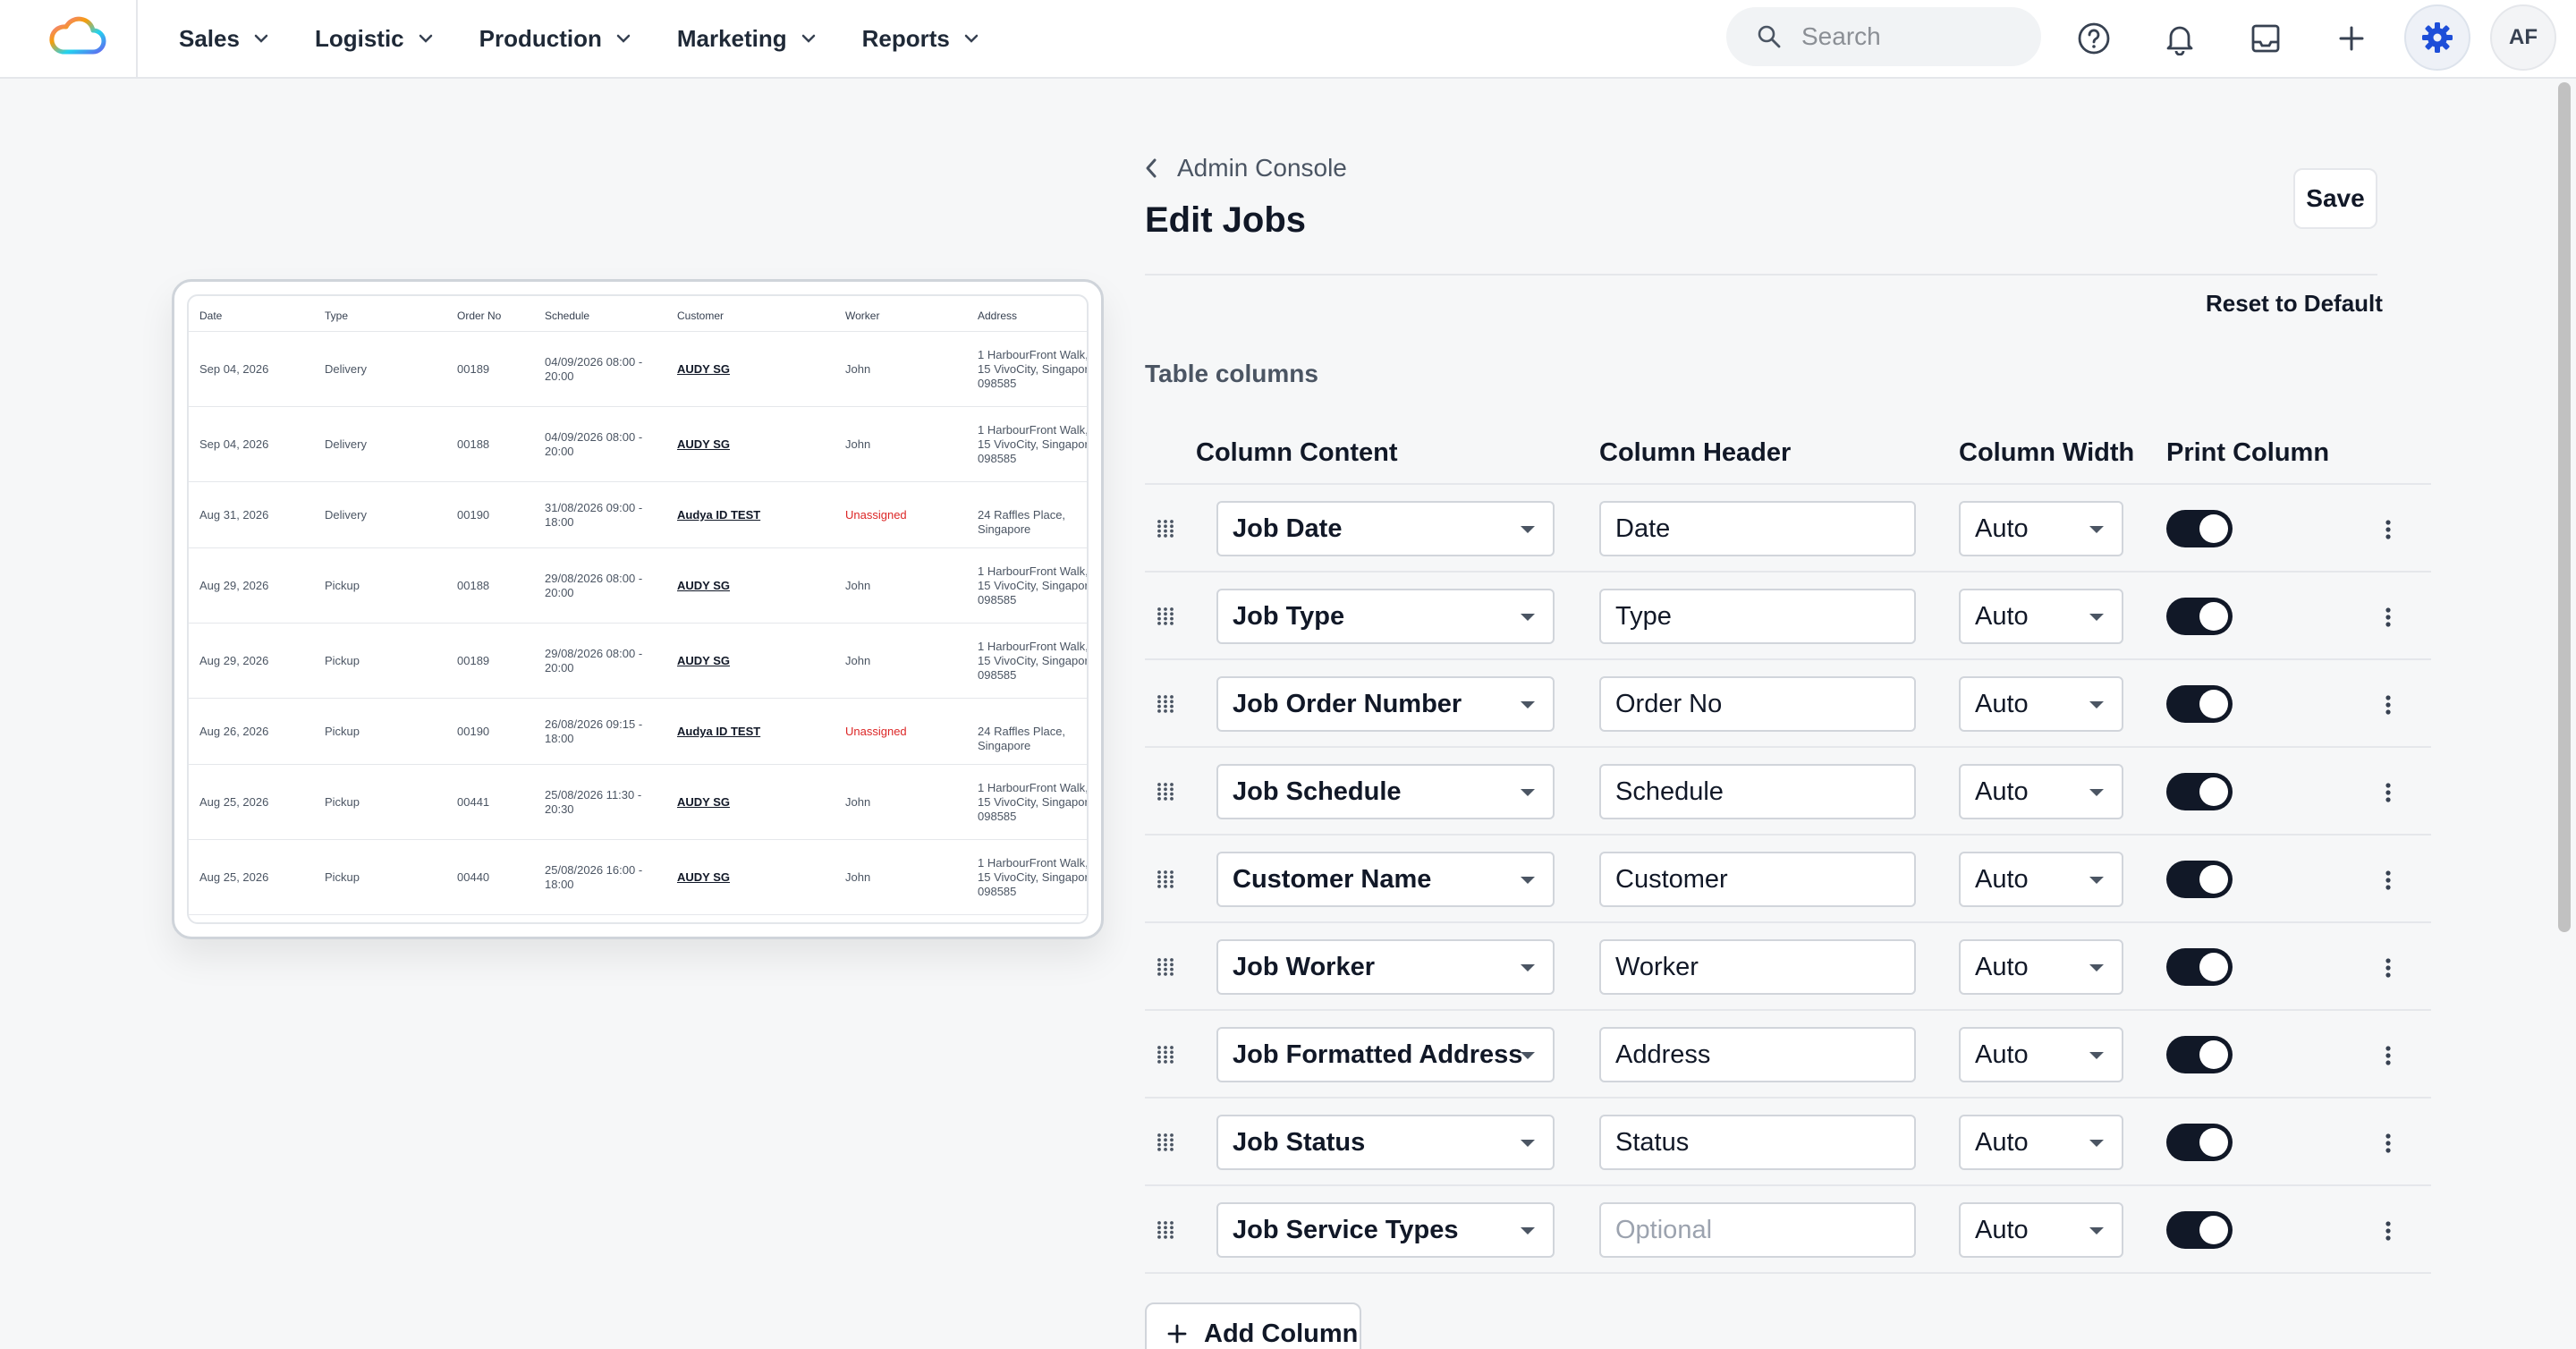 The image size is (2576, 1349). I want to click on help-circle-icon, so click(2094, 38).